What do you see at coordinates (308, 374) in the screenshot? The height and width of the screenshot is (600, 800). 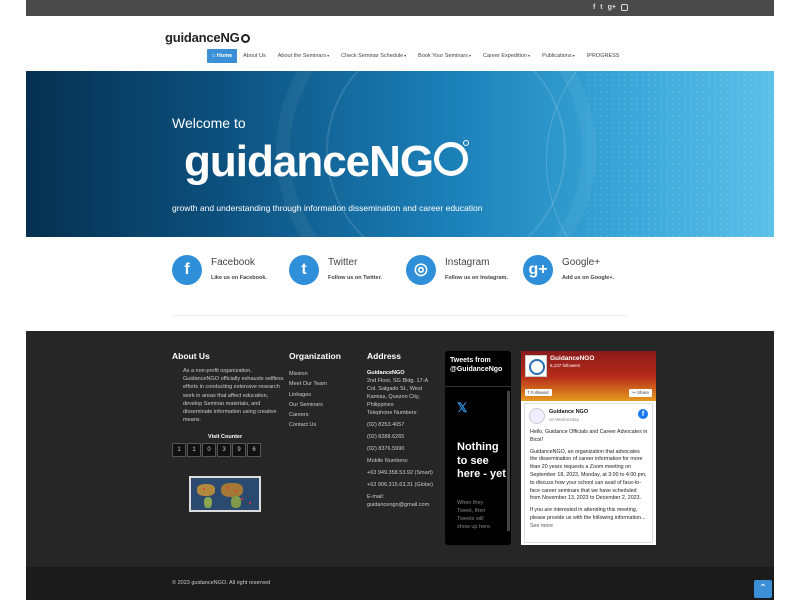 I see `org-link-mission: Mission` at bounding box center [308, 374].